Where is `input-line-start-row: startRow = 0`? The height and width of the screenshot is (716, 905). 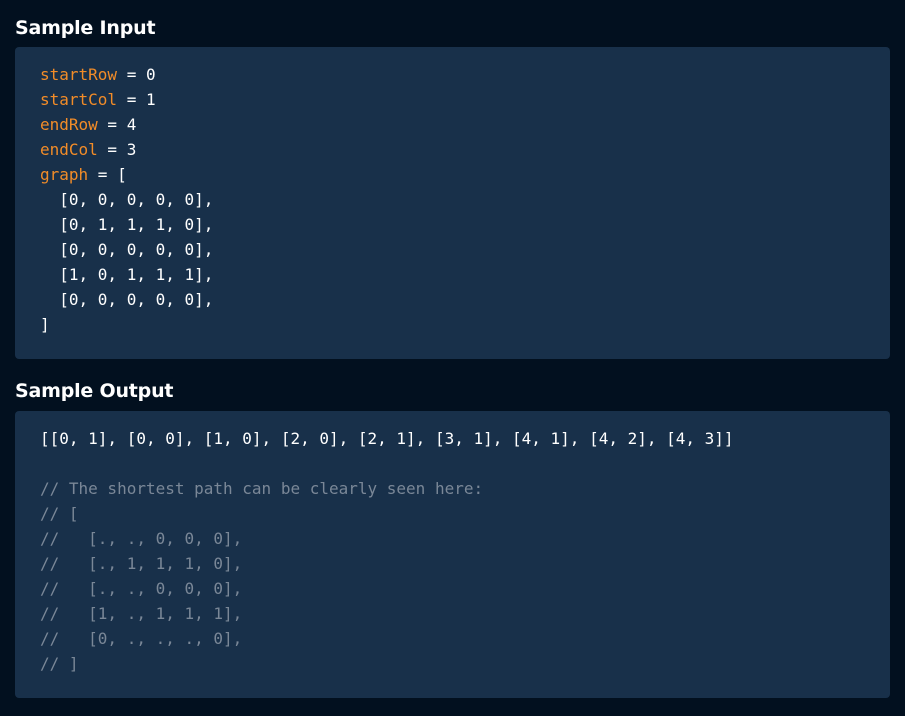 input-line-start-row: startRow = 0 is located at coordinates (452, 74).